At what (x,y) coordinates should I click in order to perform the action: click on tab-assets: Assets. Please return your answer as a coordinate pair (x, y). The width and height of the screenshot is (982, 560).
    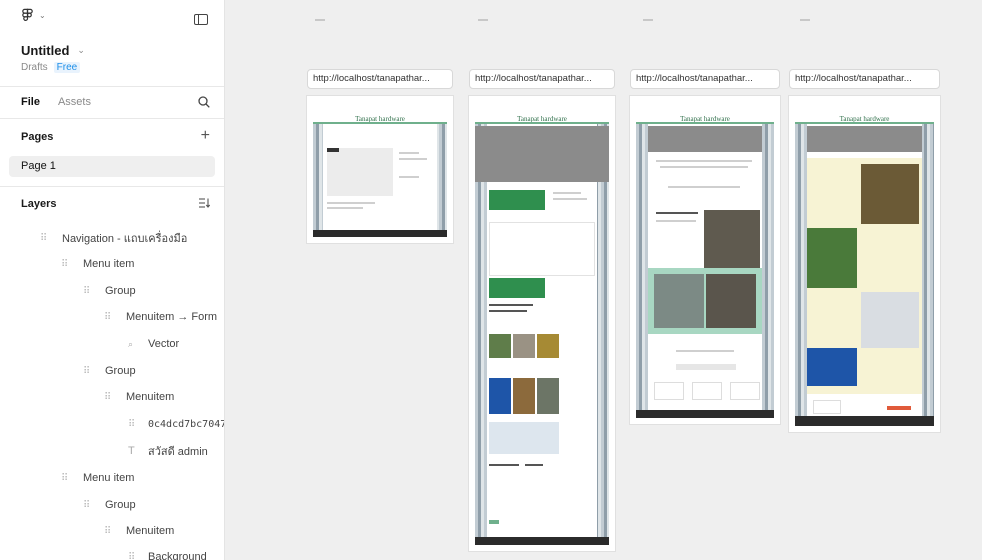
    Looking at the image, I should click on (74, 102).